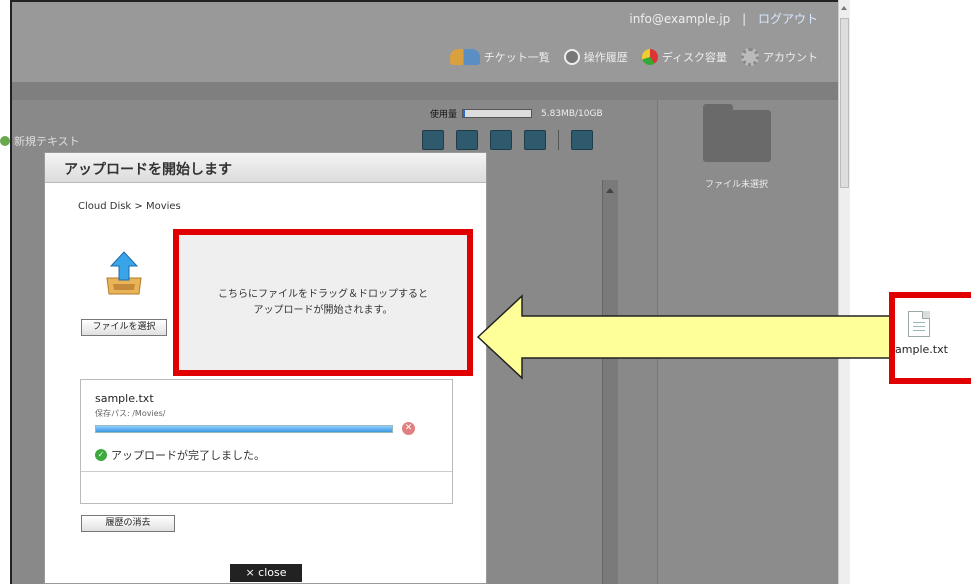 The width and height of the screenshot is (971, 584). I want to click on text-file-icon, so click(919, 324).